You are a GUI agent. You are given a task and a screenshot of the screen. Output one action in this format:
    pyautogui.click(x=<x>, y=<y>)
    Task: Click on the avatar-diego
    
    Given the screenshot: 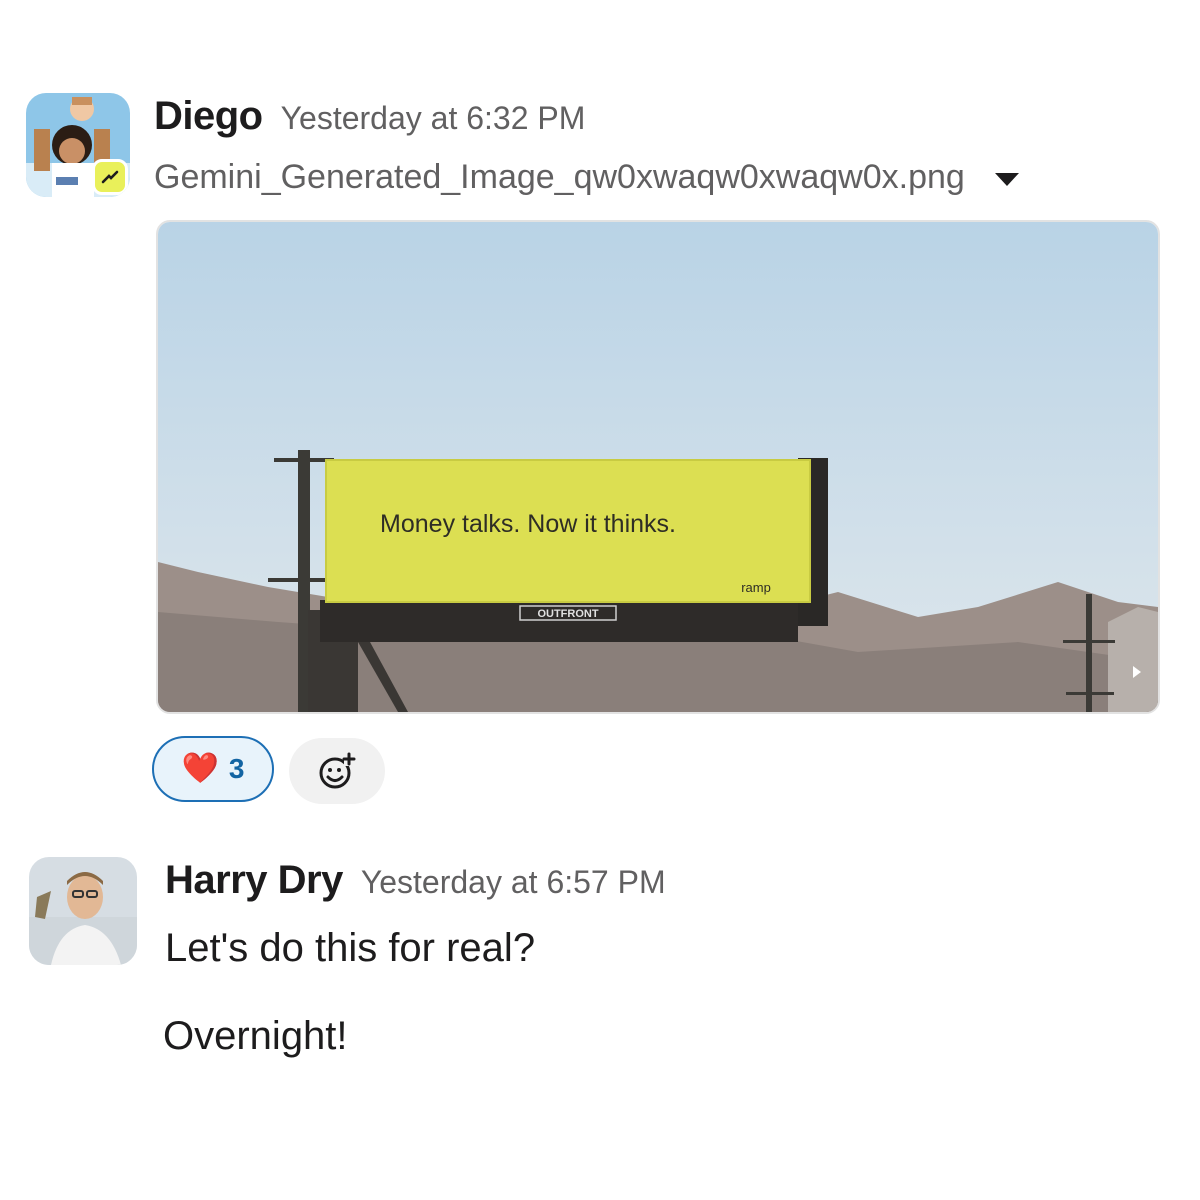 What is the action you would take?
    pyautogui.click(x=78, y=145)
    